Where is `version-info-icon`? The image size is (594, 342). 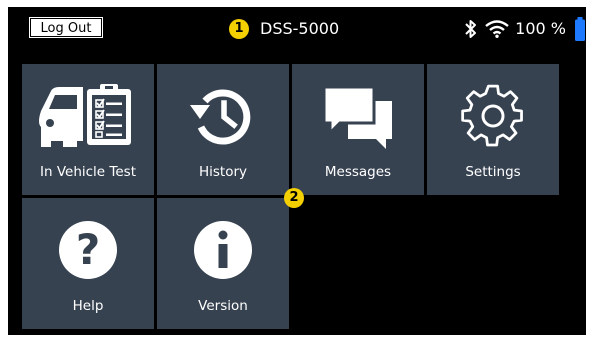
version-info-icon is located at coordinates (223, 250).